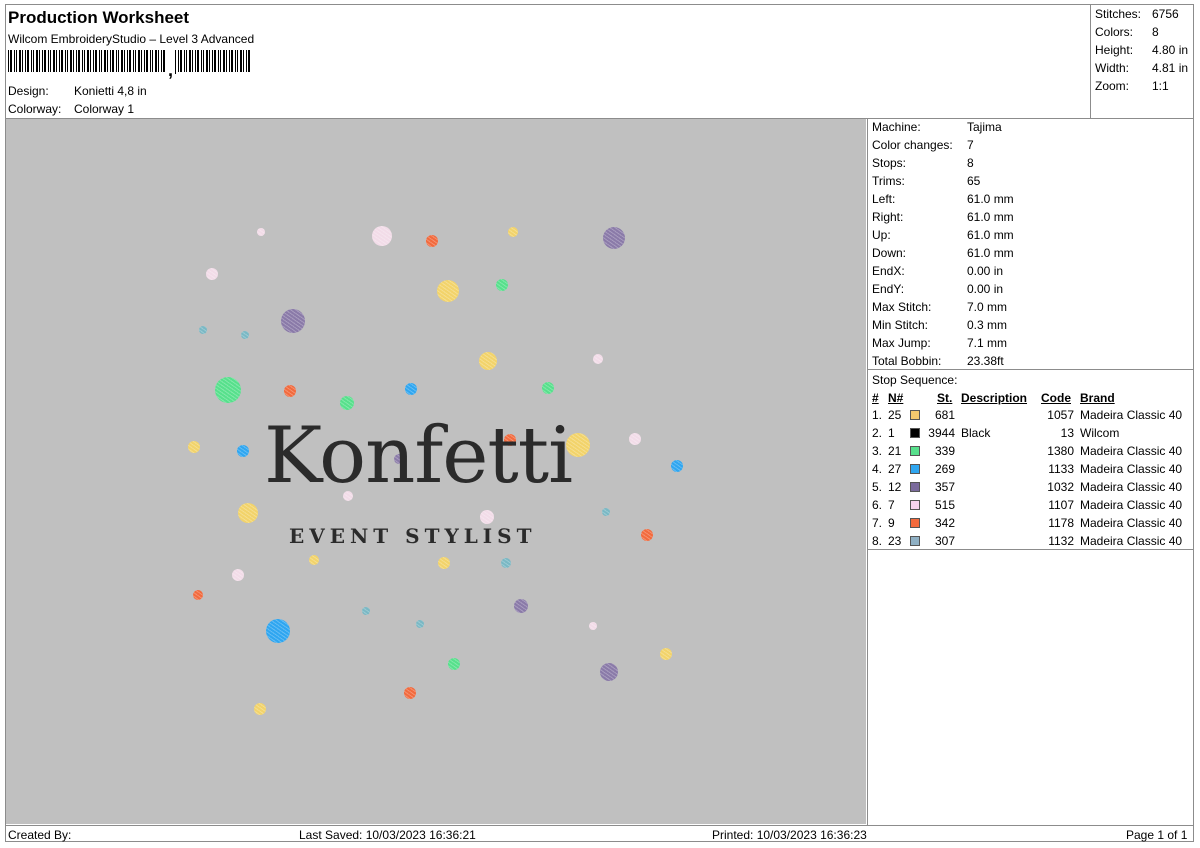  I want to click on row-code: 1133, so click(1061, 469).